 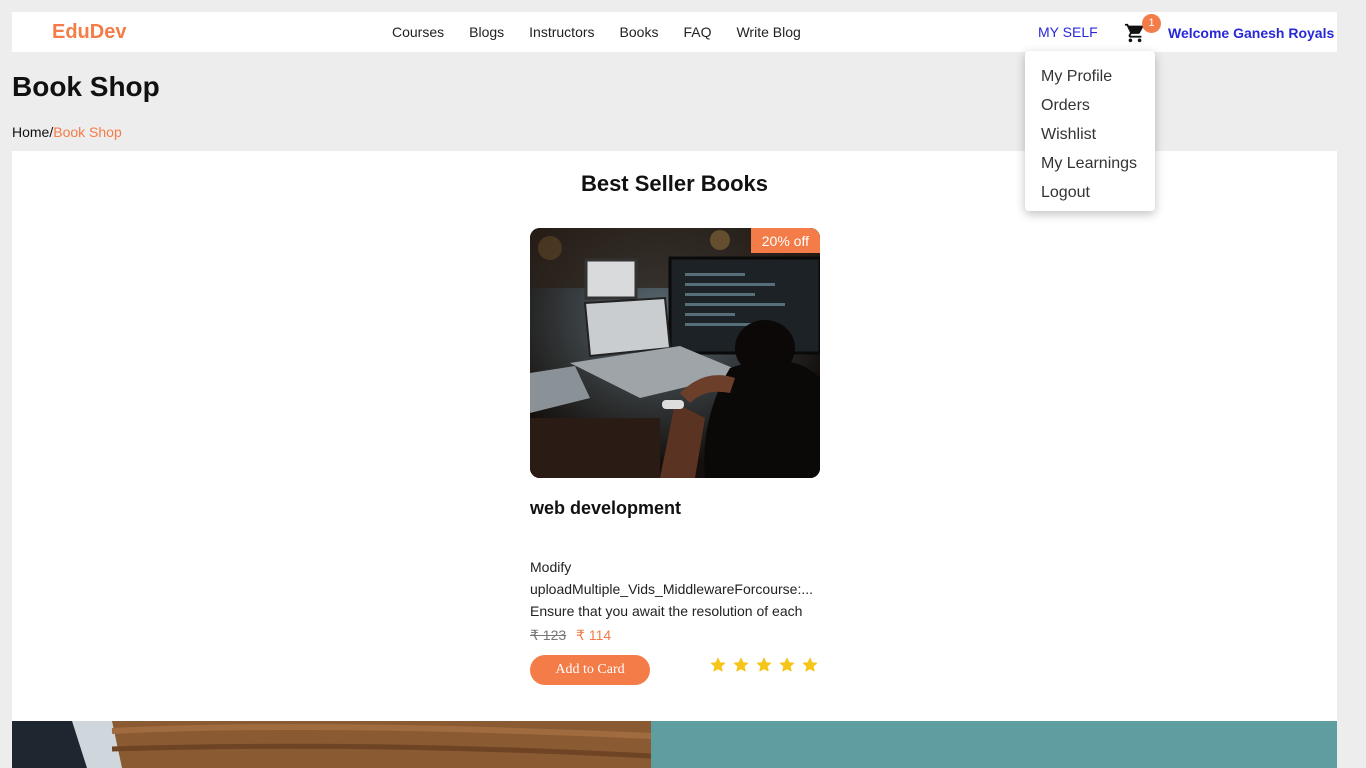 What do you see at coordinates (1090, 109) in the screenshot?
I see `menu-item-orders: Orders` at bounding box center [1090, 109].